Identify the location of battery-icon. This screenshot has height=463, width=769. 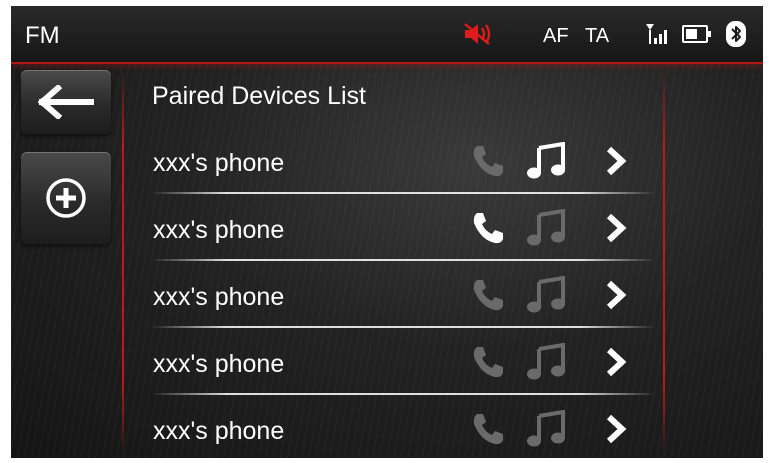
(696, 34).